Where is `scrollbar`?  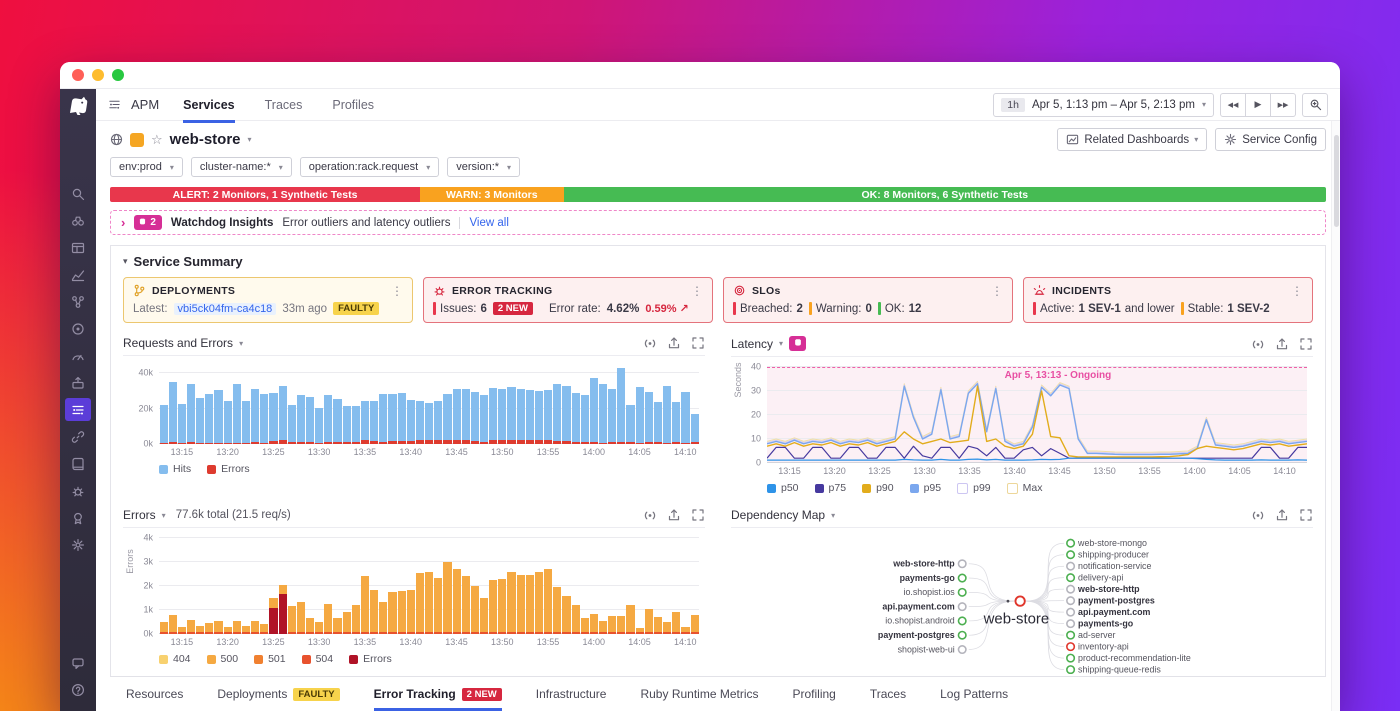 scrollbar is located at coordinates (1335, 416).